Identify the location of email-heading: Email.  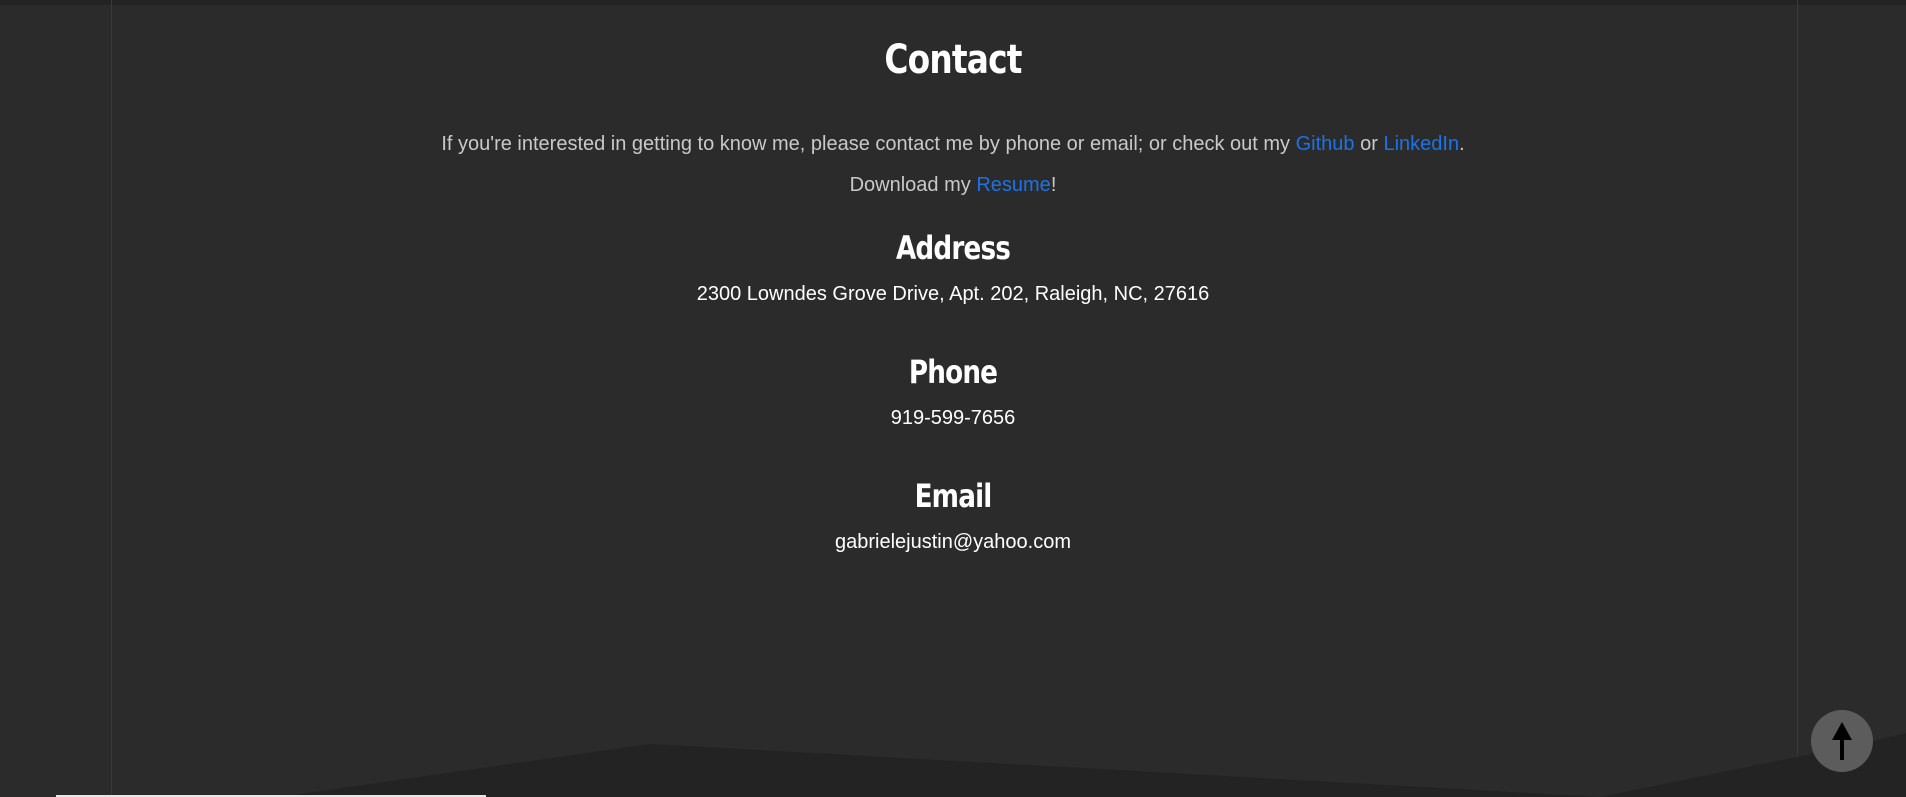
(953, 496).